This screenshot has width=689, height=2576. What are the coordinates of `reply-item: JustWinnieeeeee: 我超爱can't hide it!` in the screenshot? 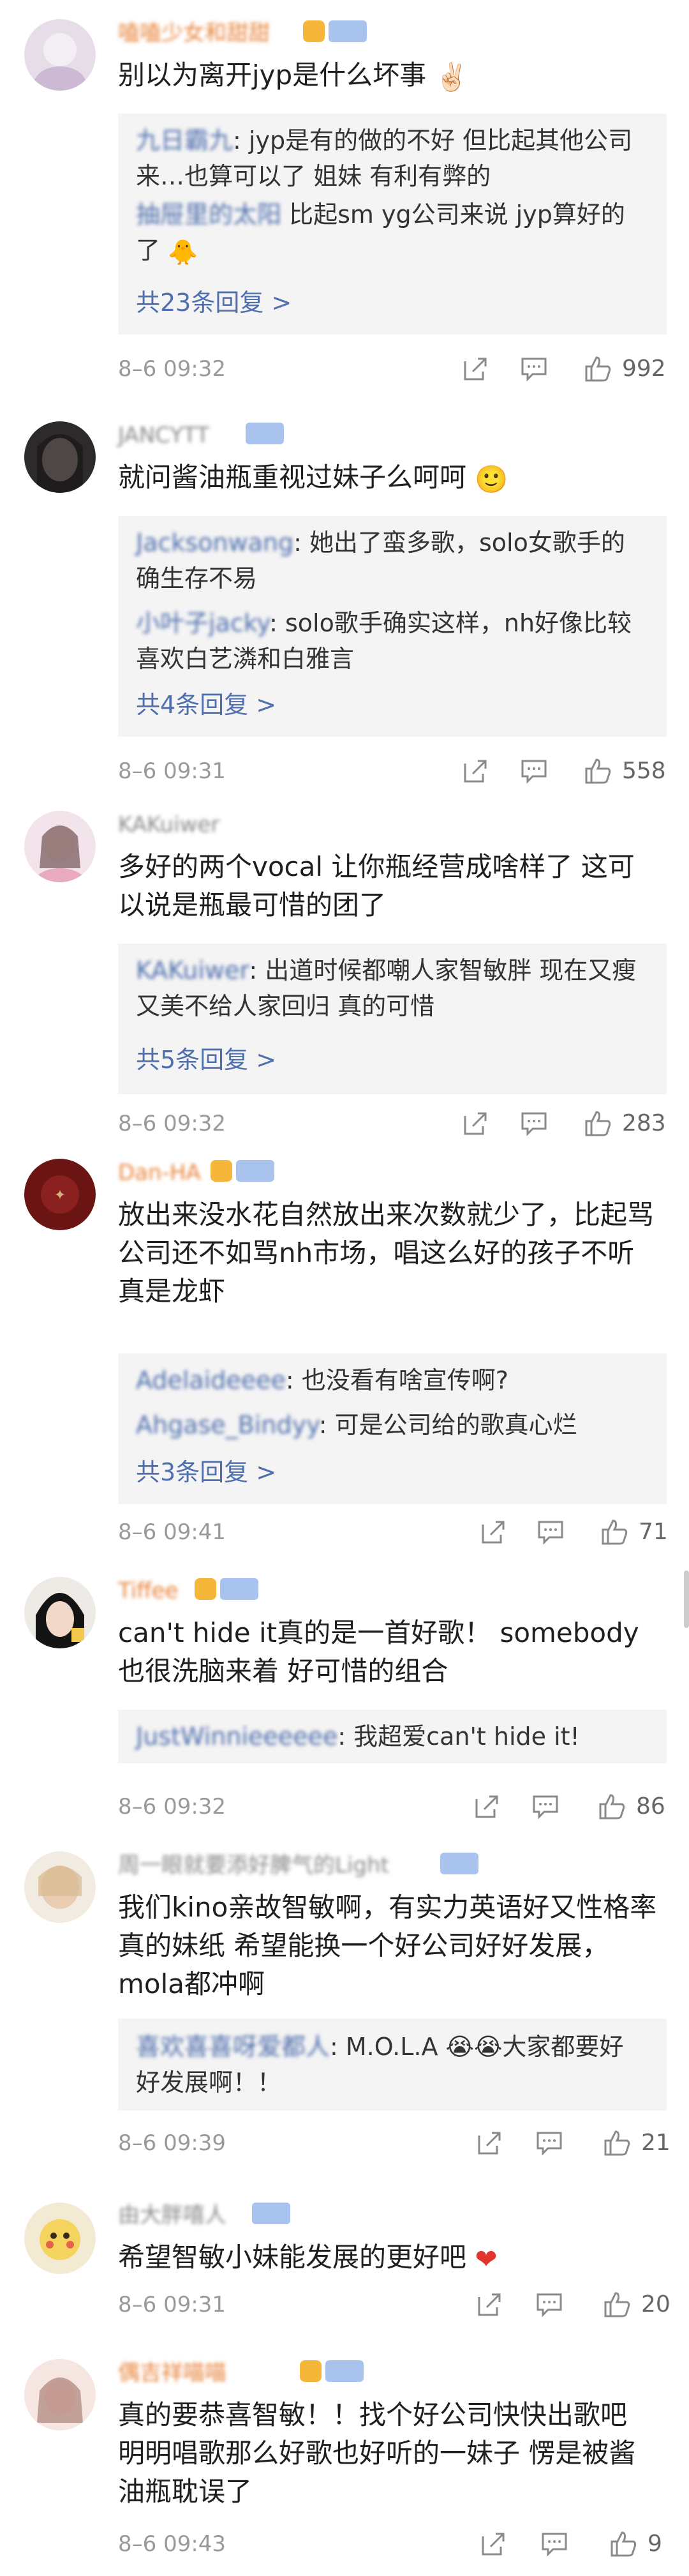 It's located at (391, 1736).